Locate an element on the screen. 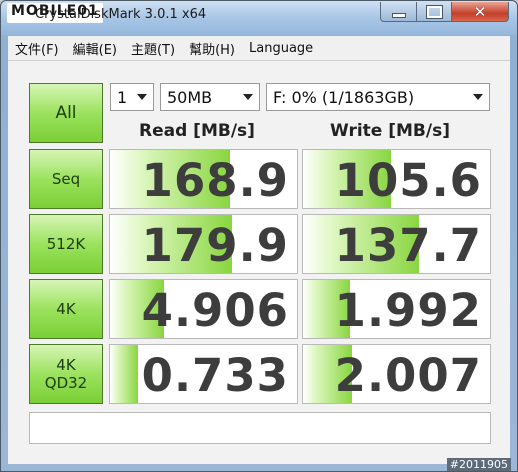 The height and width of the screenshot is (472, 518). title-bar: MOBILE01 CrystalDiskMark 3.0.1 x64 ✕ is located at coordinates (259, 18).